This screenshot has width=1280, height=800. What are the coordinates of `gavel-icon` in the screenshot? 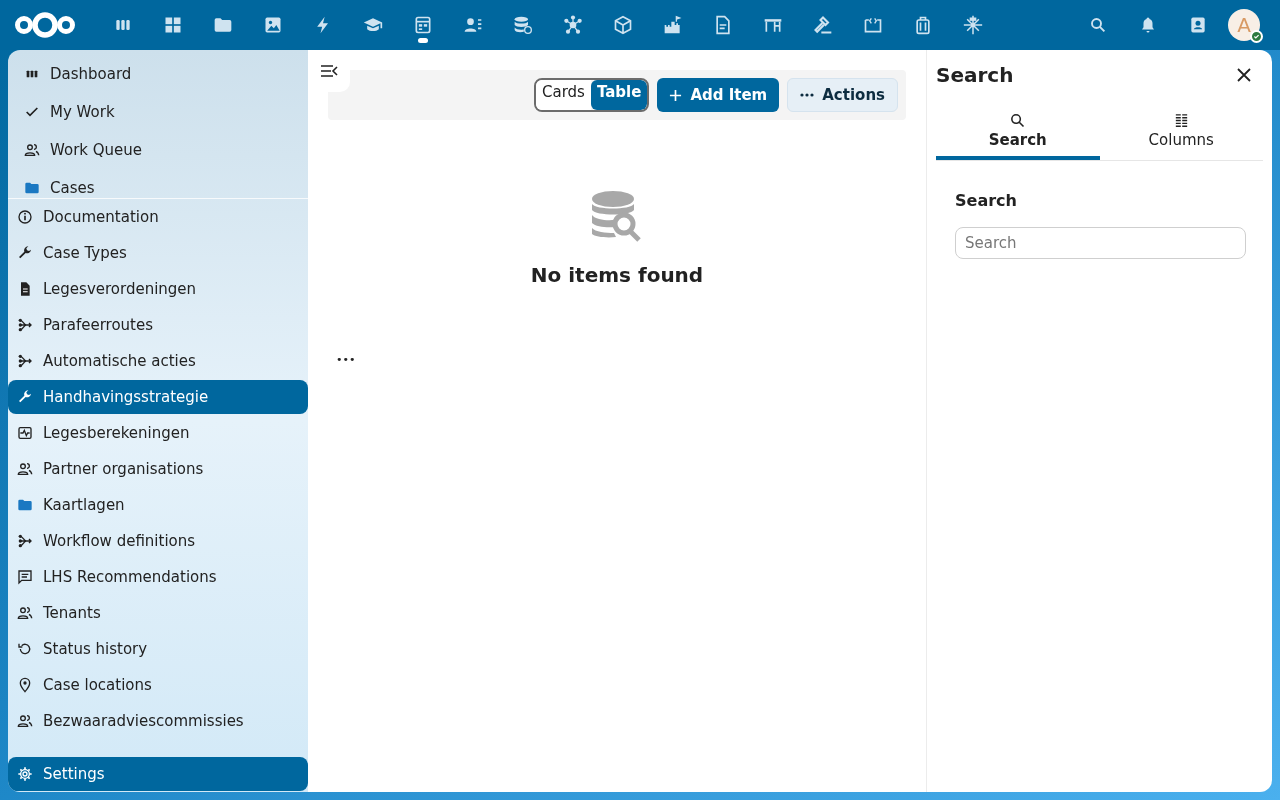 It's located at (823, 25).